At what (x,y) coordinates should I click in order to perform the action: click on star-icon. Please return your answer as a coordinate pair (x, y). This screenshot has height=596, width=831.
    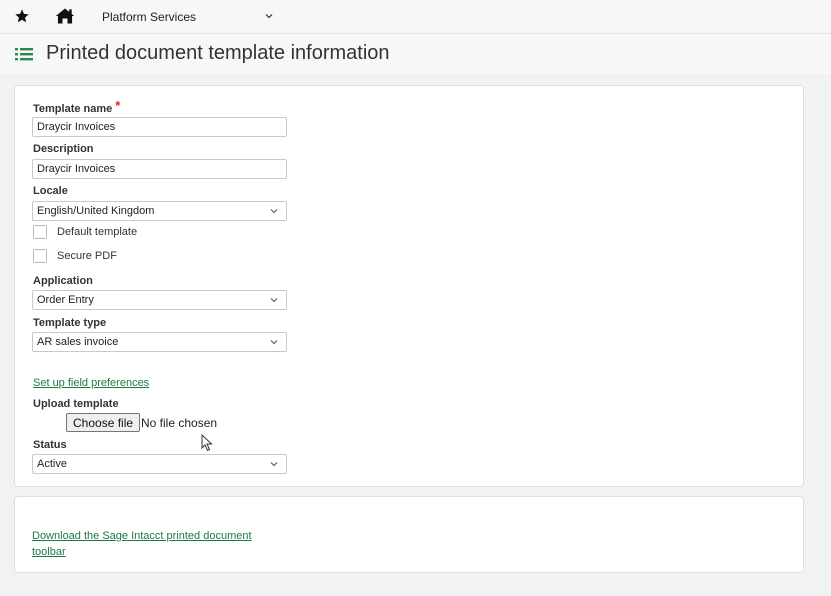
    Looking at the image, I should click on (22, 16).